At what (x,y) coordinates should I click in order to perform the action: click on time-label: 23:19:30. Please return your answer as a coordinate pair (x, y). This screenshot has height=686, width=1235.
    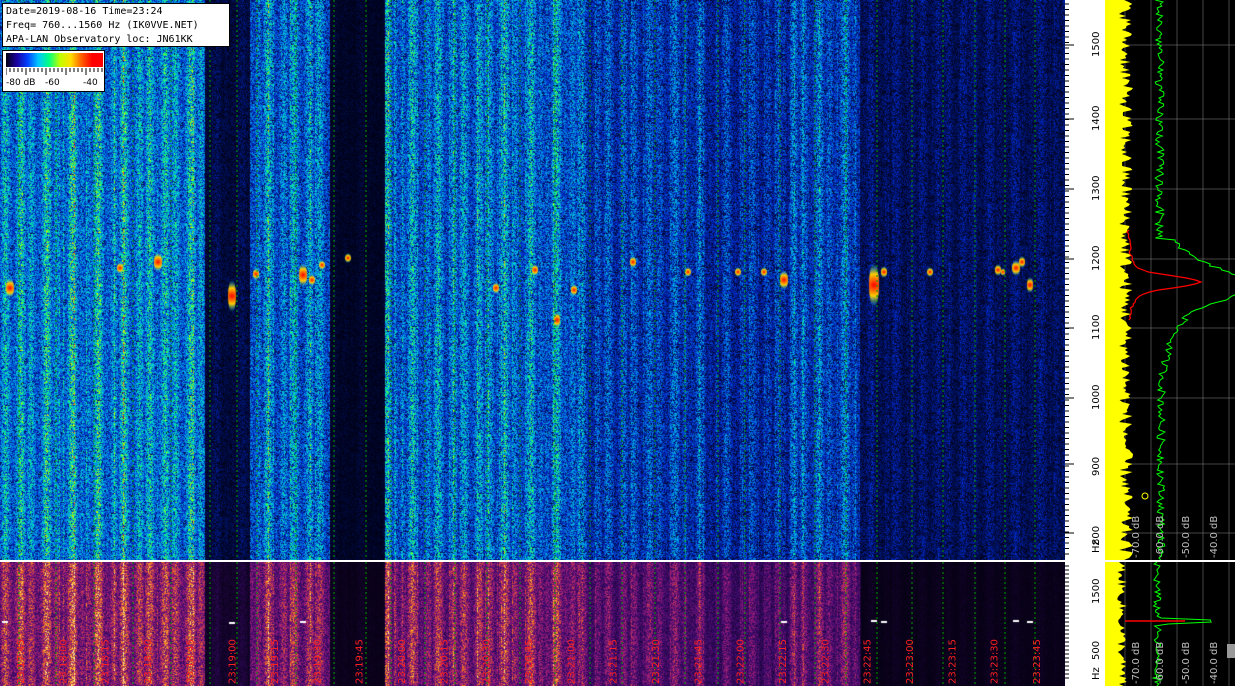
    Looking at the image, I should click on (317, 661).